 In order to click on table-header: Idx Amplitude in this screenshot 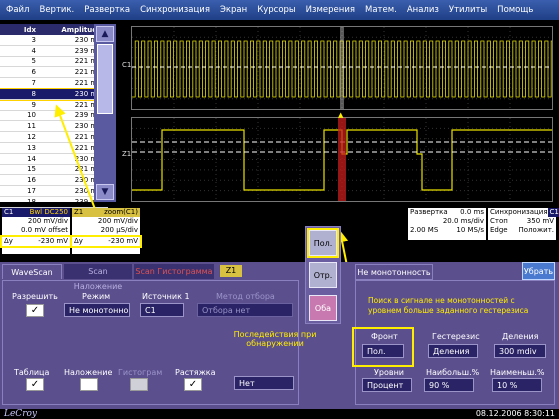, I will do `click(54, 29)`.